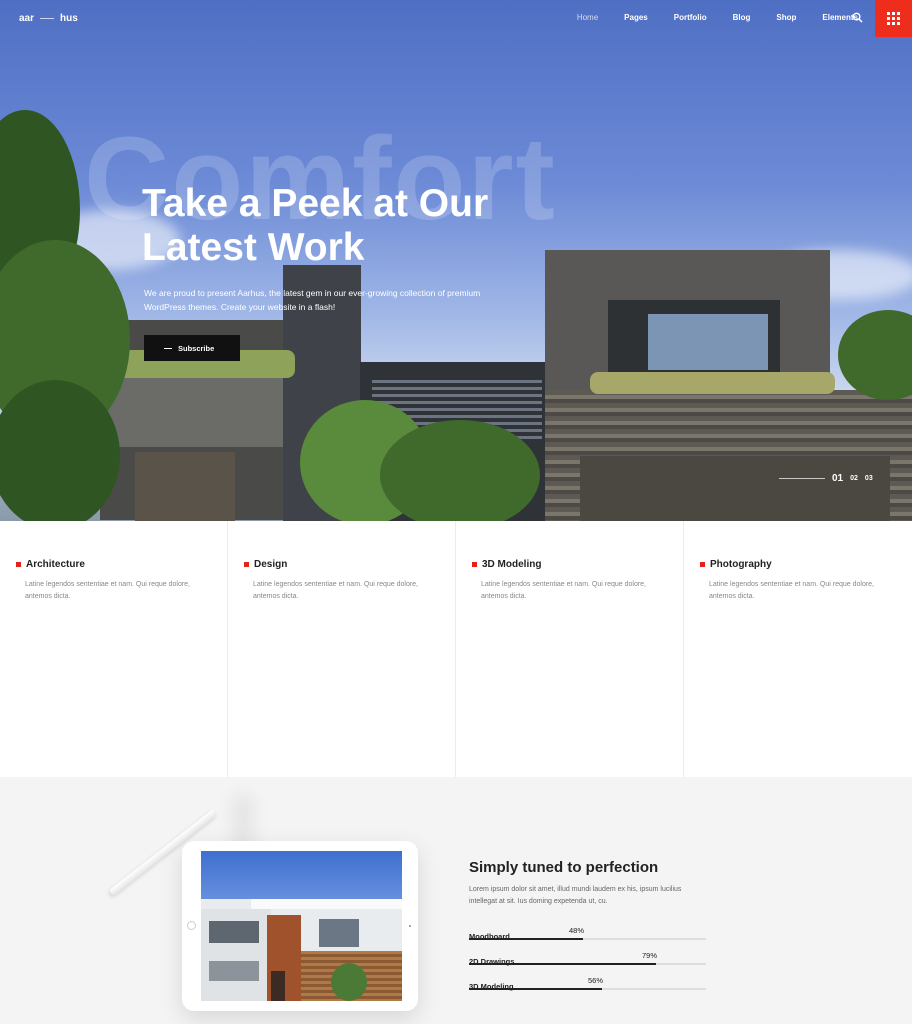 This screenshot has height=1024, width=912. What do you see at coordinates (577, 930) in the screenshot?
I see `skill-value: 48%` at bounding box center [577, 930].